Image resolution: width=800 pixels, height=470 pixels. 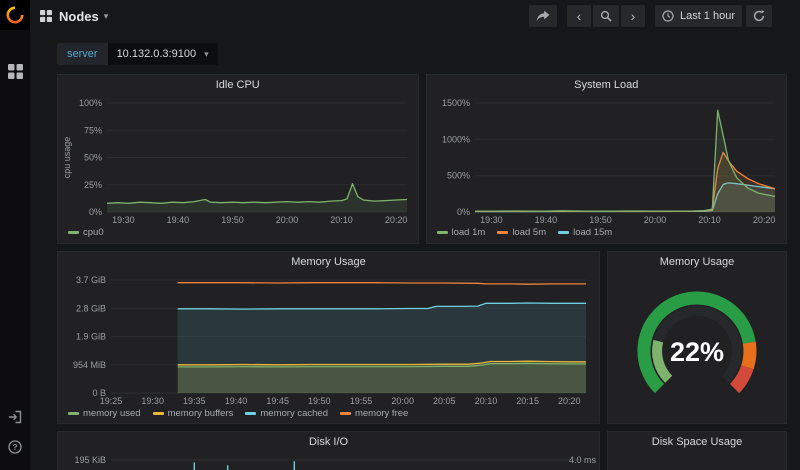 I want to click on panel-title: Disk Space Usage, so click(x=697, y=442).